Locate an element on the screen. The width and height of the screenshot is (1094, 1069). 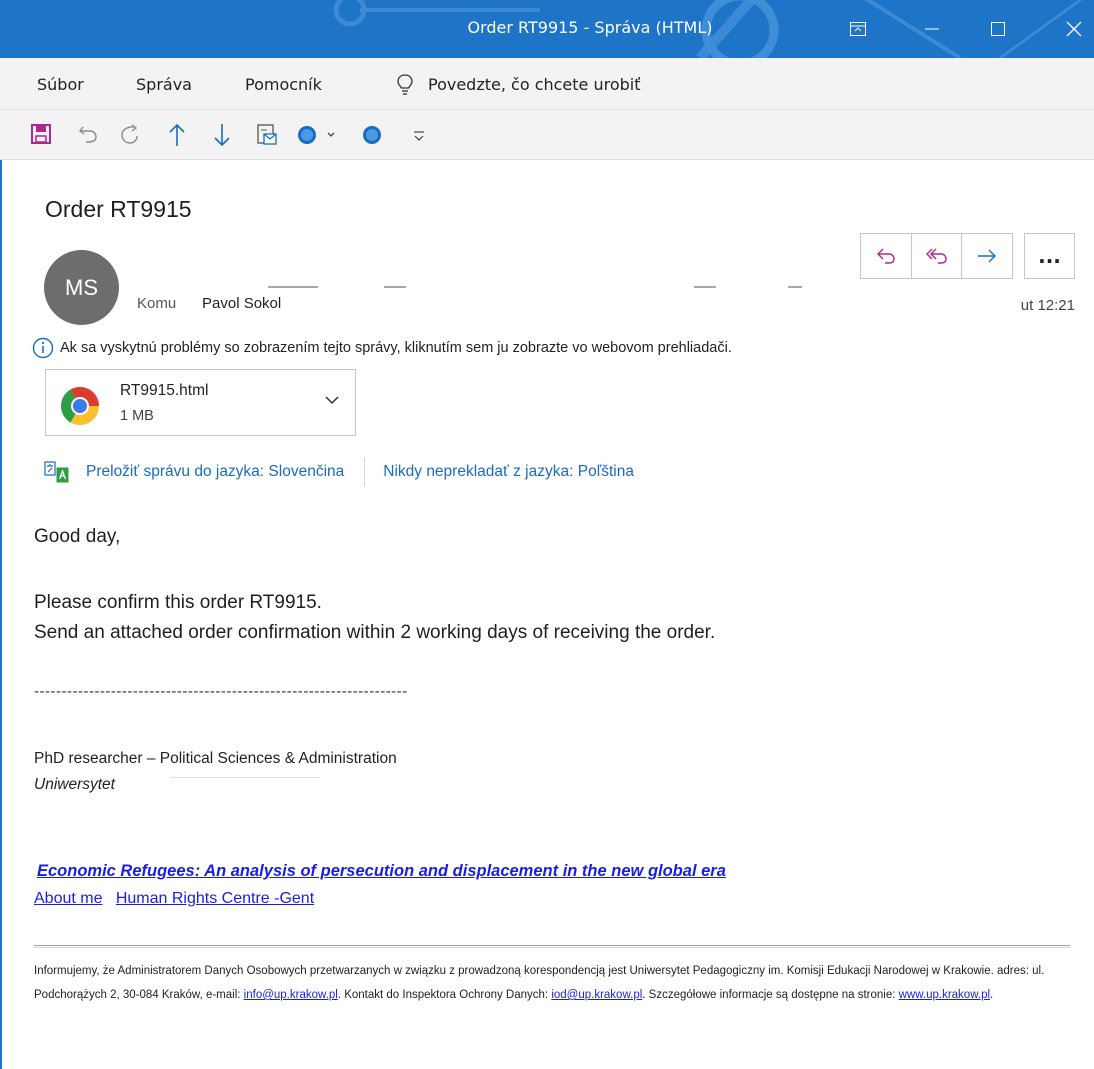
reply-actions-group is located at coordinates (936, 256).